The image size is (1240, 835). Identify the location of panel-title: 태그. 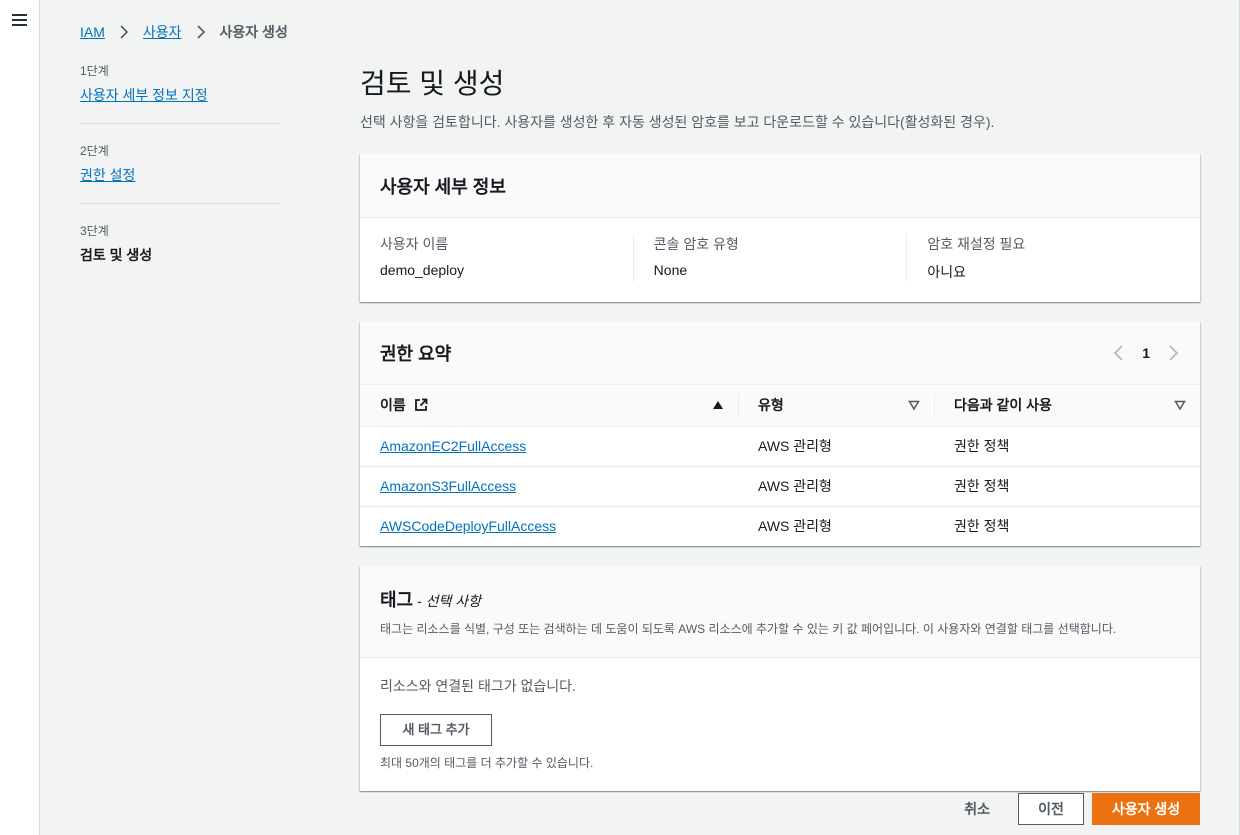
(397, 600).